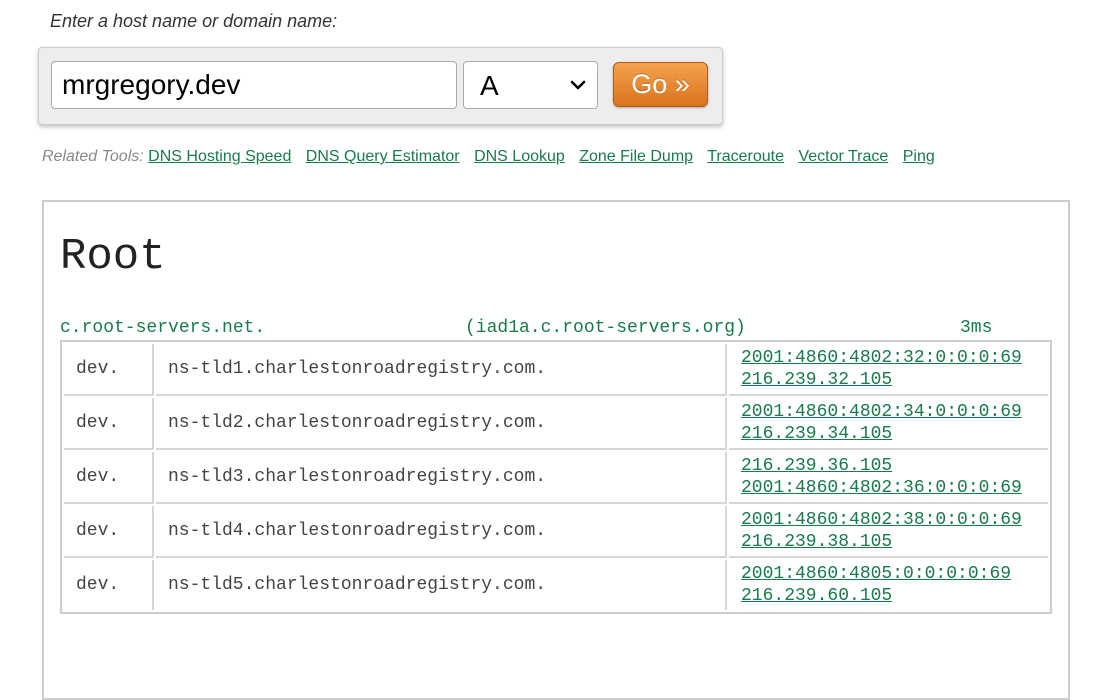  What do you see at coordinates (530, 85) in the screenshot?
I see `record-type-select: A` at bounding box center [530, 85].